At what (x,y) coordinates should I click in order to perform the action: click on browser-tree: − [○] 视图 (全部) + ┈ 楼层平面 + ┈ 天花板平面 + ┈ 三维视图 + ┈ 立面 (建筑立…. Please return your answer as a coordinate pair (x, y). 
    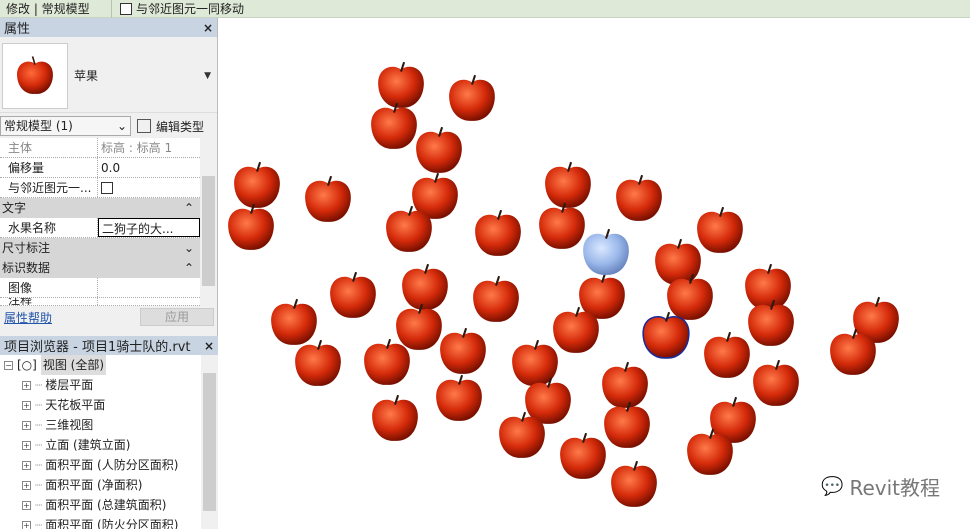
    Looking at the image, I should click on (109, 442).